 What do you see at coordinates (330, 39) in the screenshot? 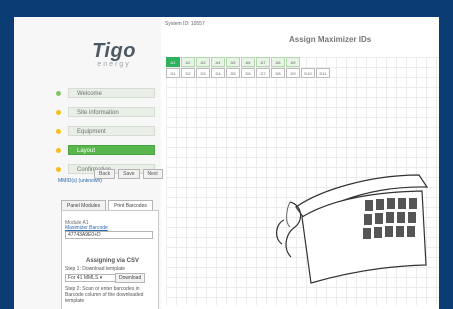
I see `page-title: Assign Maximizer IDs` at bounding box center [330, 39].